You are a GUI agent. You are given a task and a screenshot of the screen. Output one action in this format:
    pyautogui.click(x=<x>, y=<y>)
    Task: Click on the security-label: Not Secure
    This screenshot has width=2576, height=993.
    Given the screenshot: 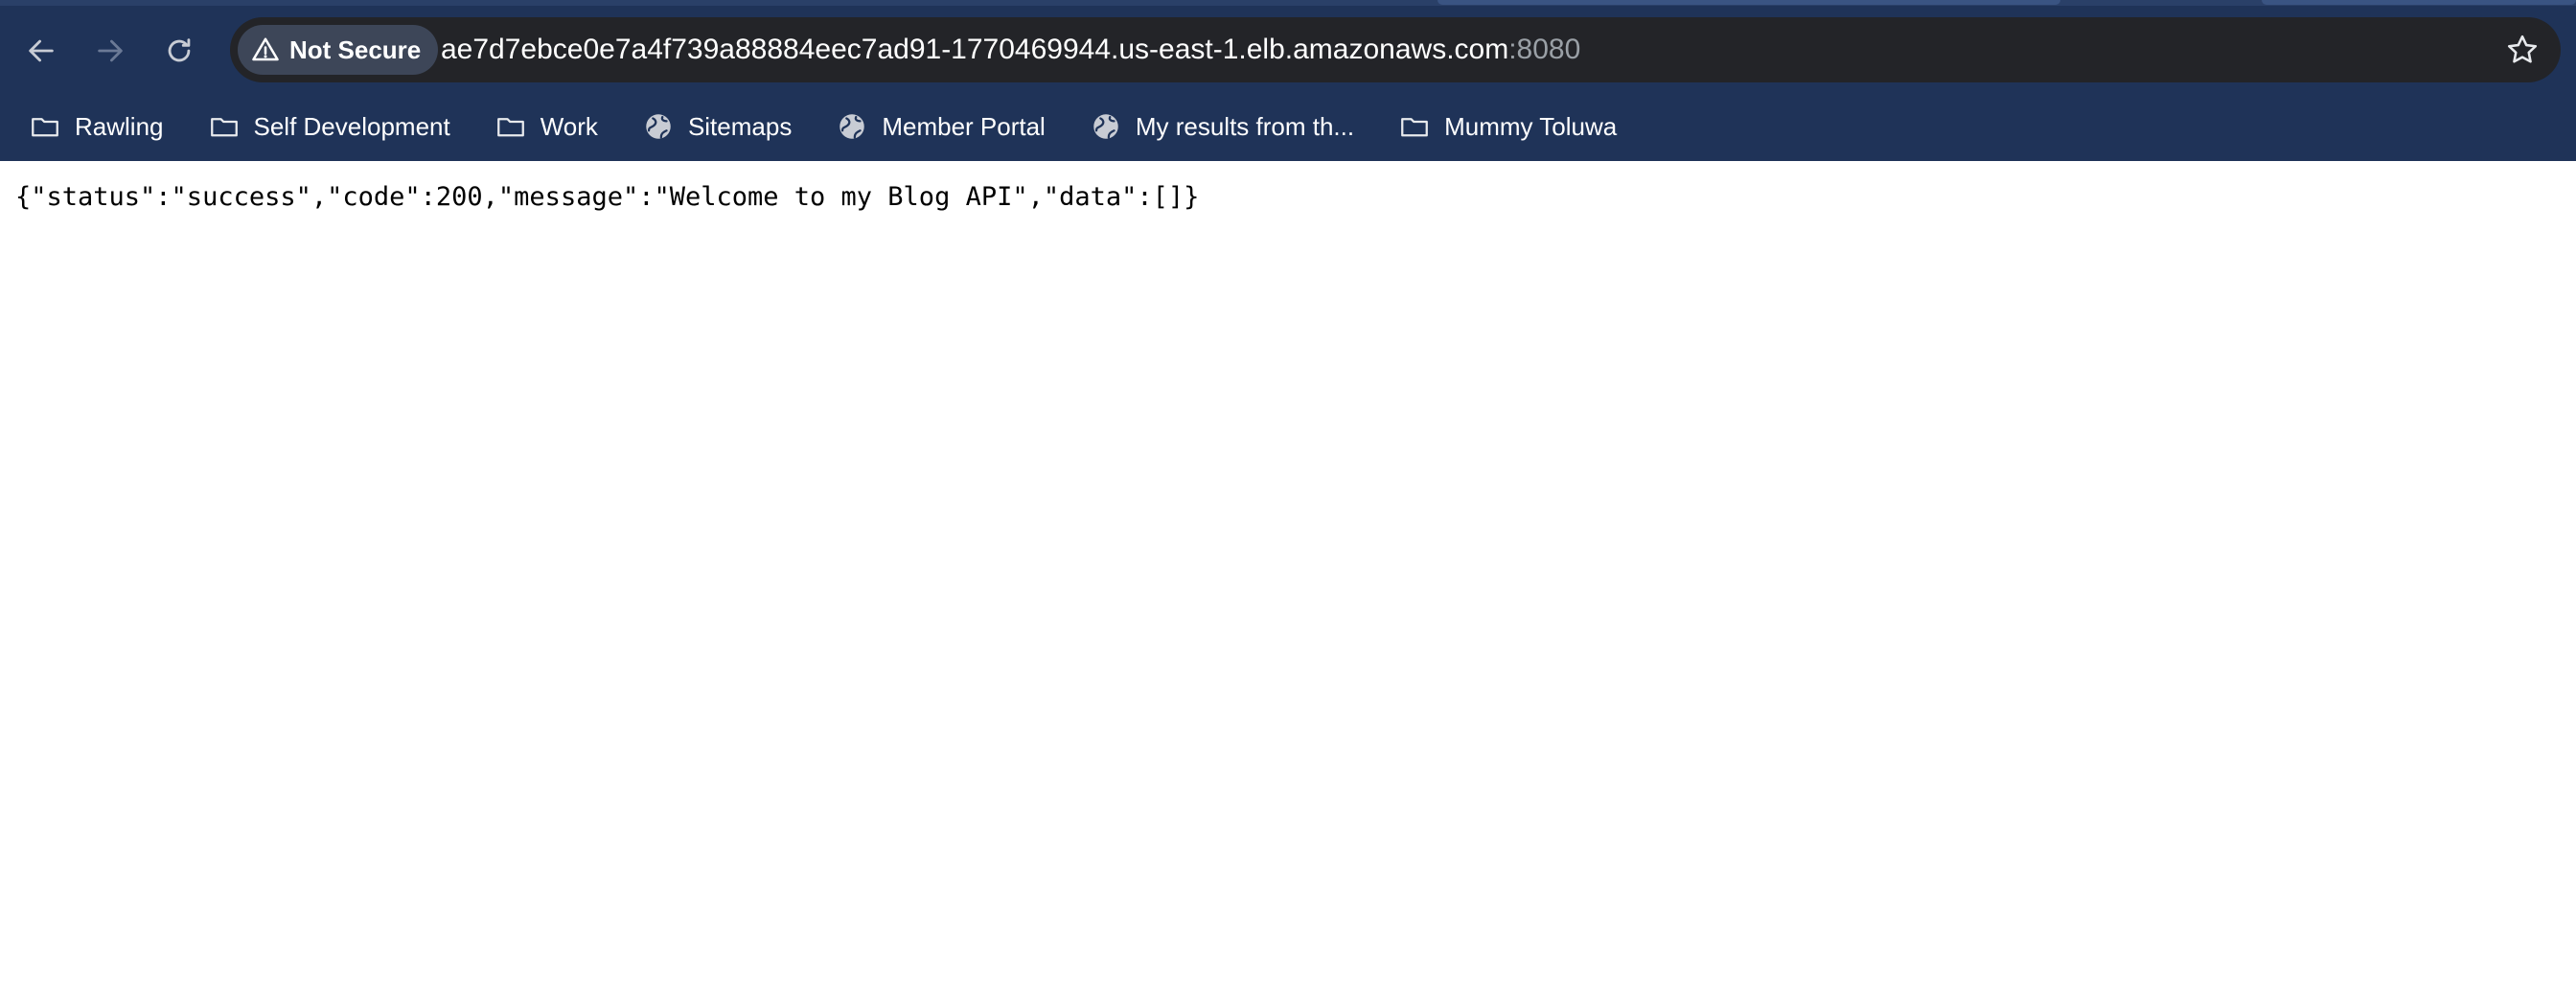 What is the action you would take?
    pyautogui.click(x=355, y=49)
    